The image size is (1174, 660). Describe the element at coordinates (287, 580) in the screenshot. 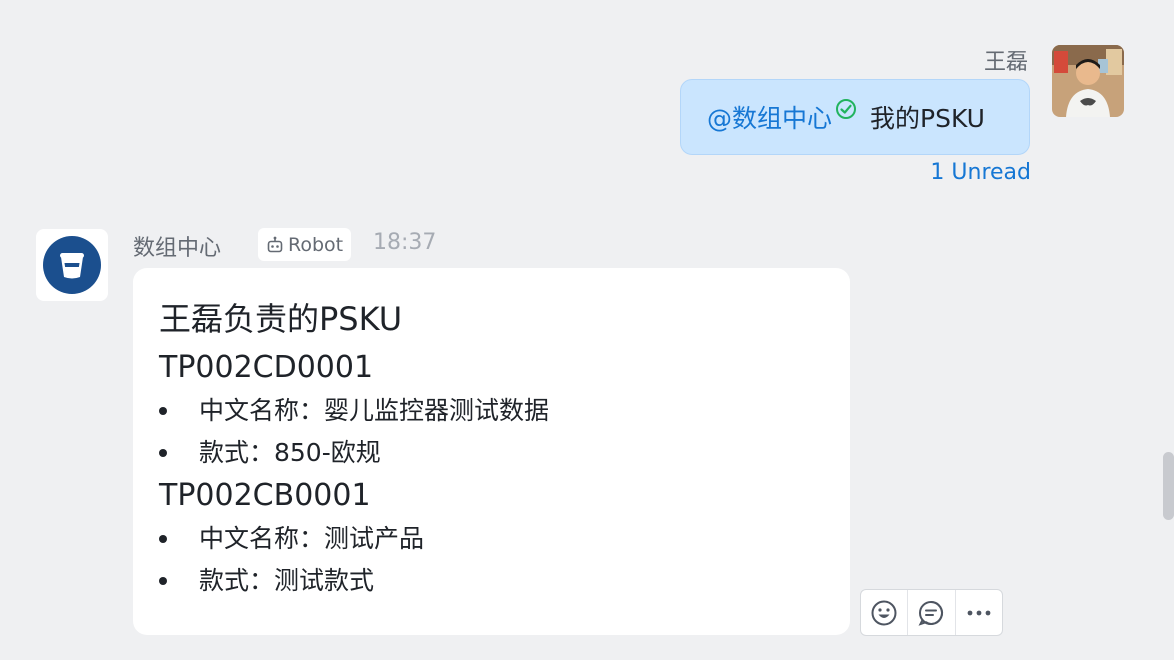

I see `detail-text: 款式：测试款式` at that location.